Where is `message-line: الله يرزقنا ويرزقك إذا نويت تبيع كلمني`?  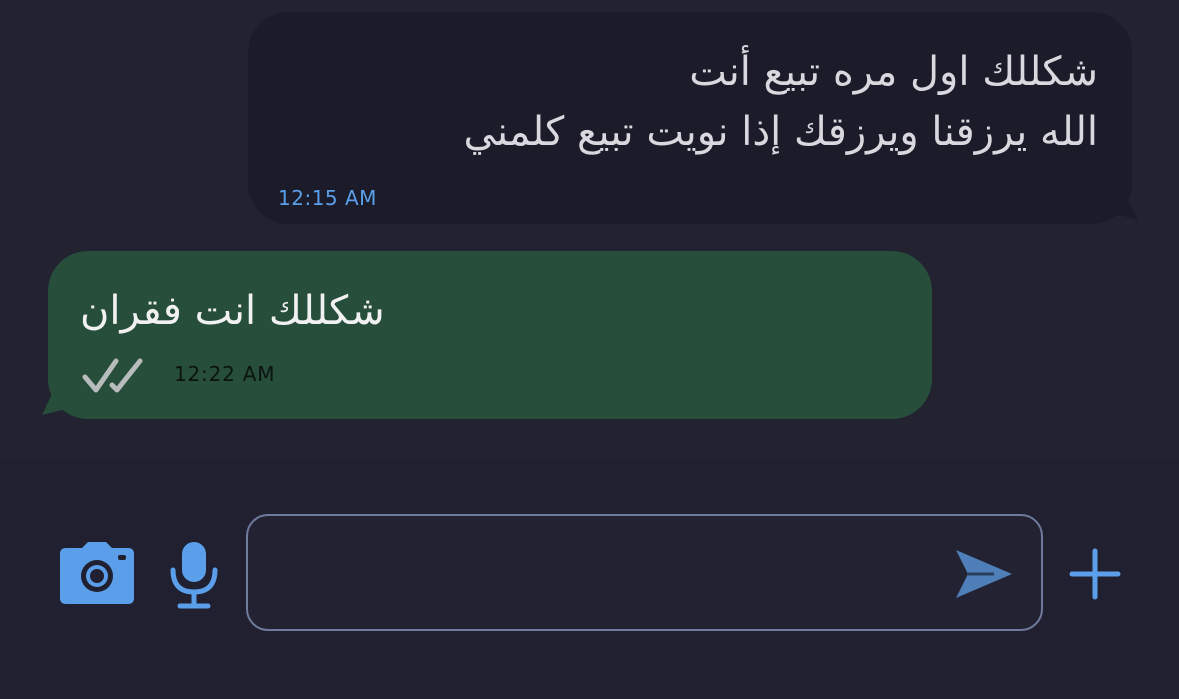 message-line: الله يرزقنا ويرزقك إذا نويت تبيع كلمني is located at coordinates (780, 132).